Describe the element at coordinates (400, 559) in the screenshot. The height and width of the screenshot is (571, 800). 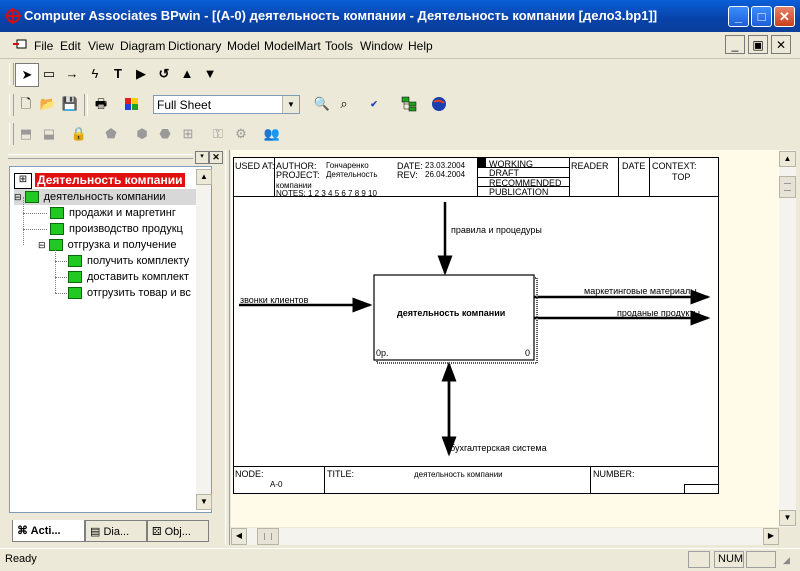
I see `status-bar: Ready NUM ◢` at that location.